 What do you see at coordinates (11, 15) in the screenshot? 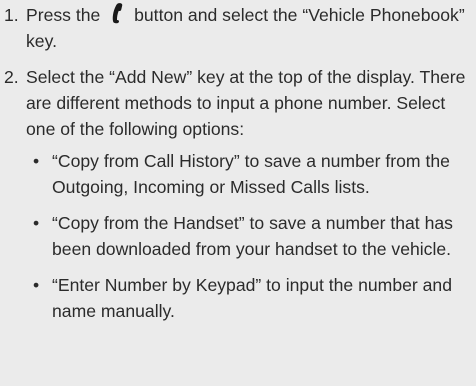
I see `step-1-number: 1.` at bounding box center [11, 15].